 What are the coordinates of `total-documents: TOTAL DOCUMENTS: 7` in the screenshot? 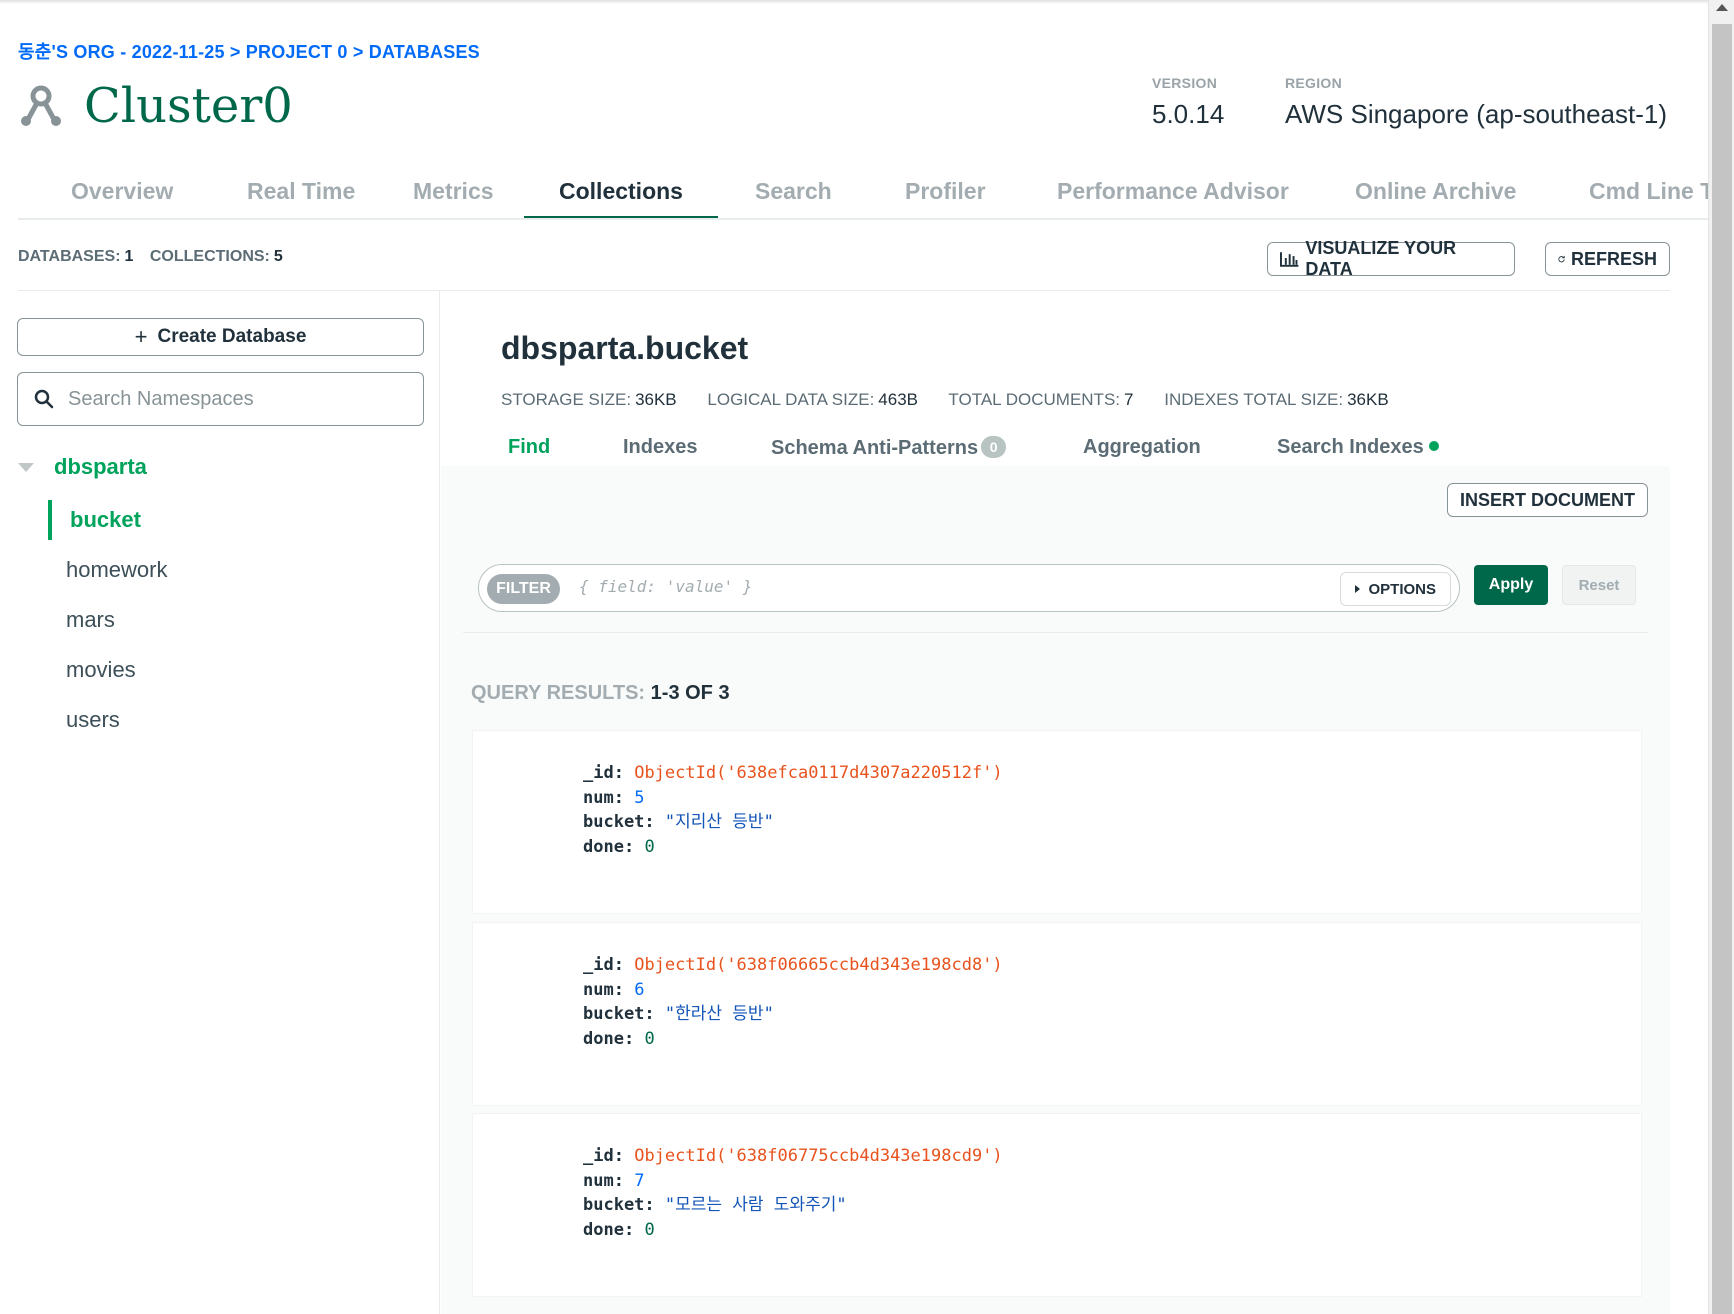 It's located at (1040, 399).